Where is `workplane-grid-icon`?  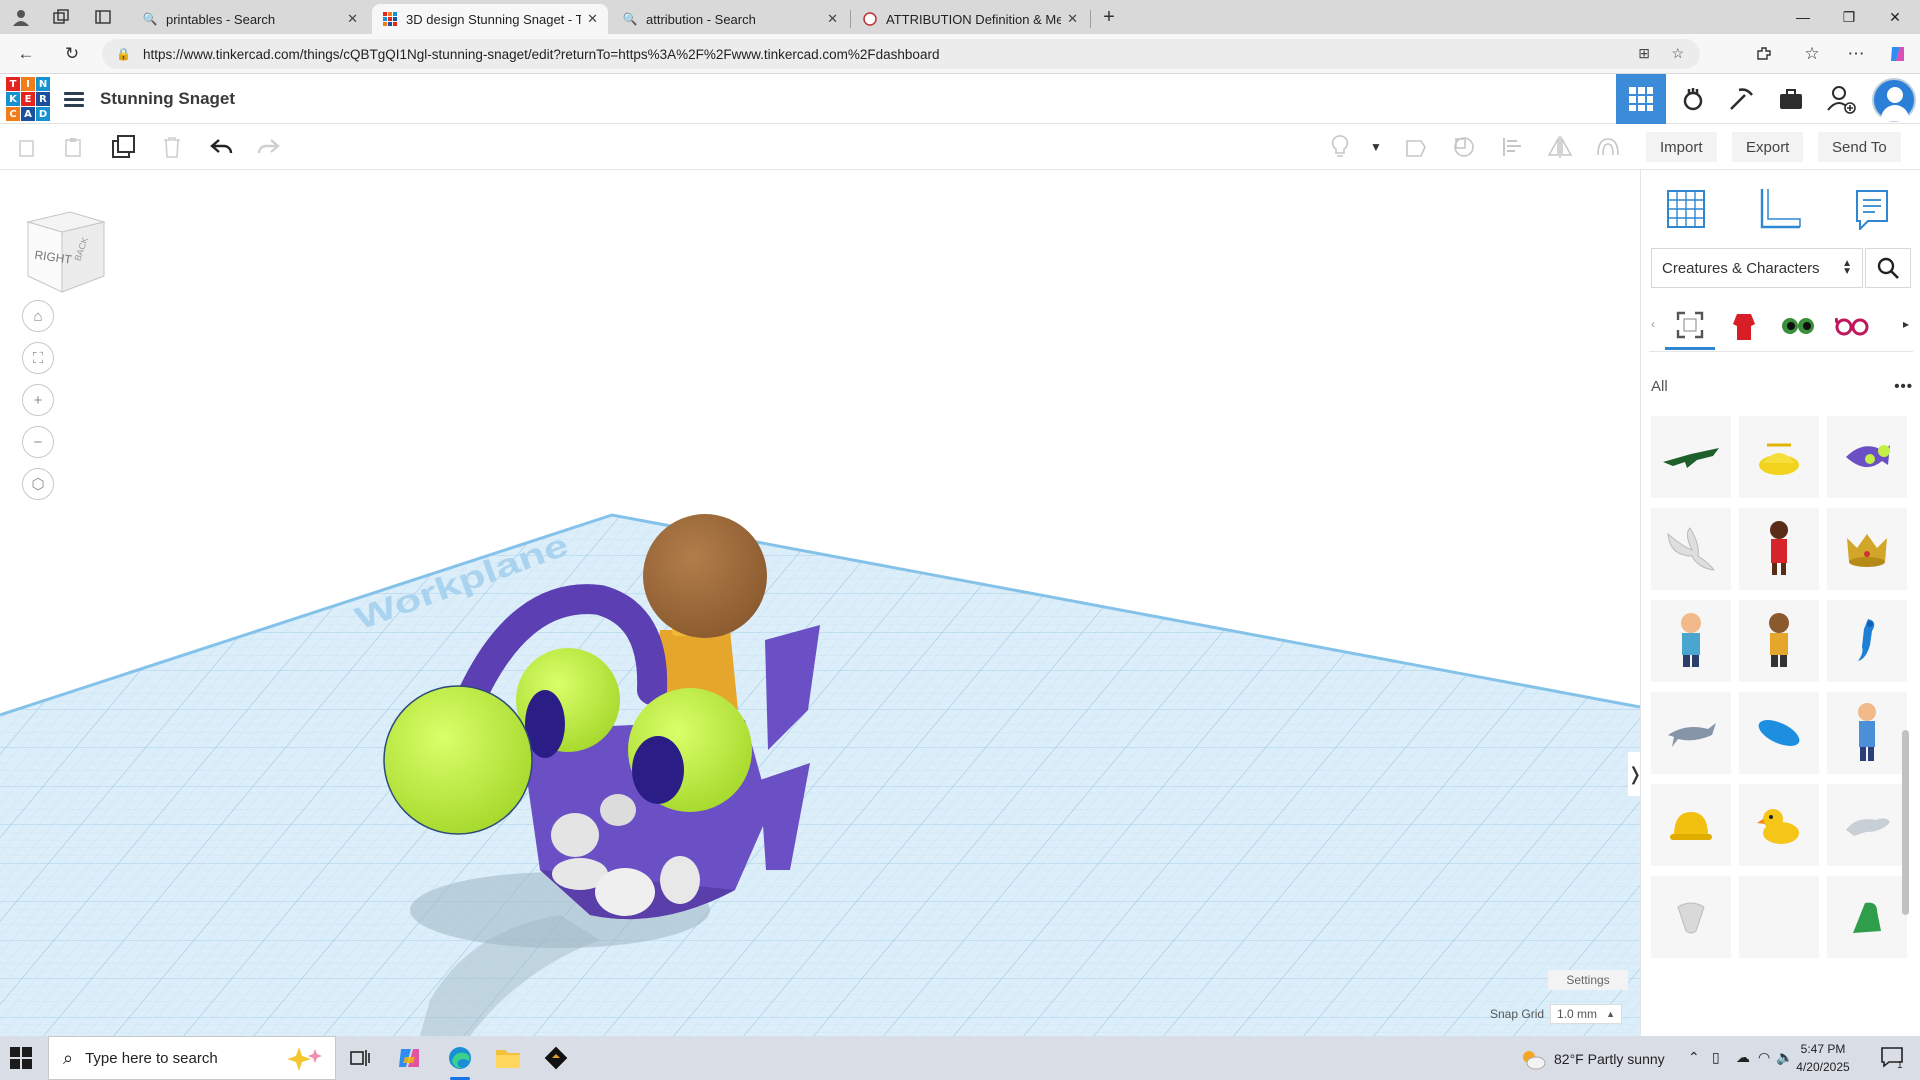
workplane-grid-icon is located at coordinates (1686, 209).